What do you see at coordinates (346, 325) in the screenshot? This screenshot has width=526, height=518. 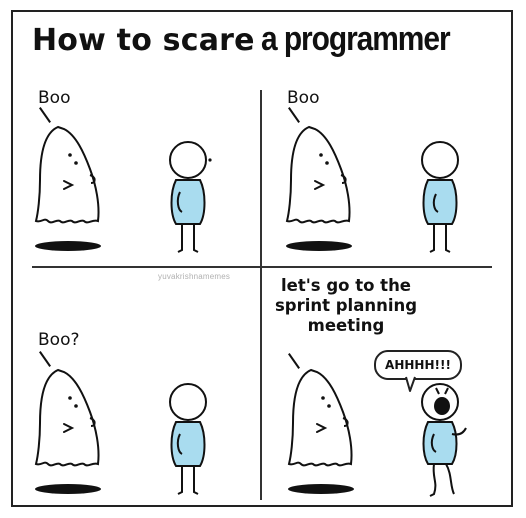 I see `panel-4-speech-line-3: meeting` at bounding box center [346, 325].